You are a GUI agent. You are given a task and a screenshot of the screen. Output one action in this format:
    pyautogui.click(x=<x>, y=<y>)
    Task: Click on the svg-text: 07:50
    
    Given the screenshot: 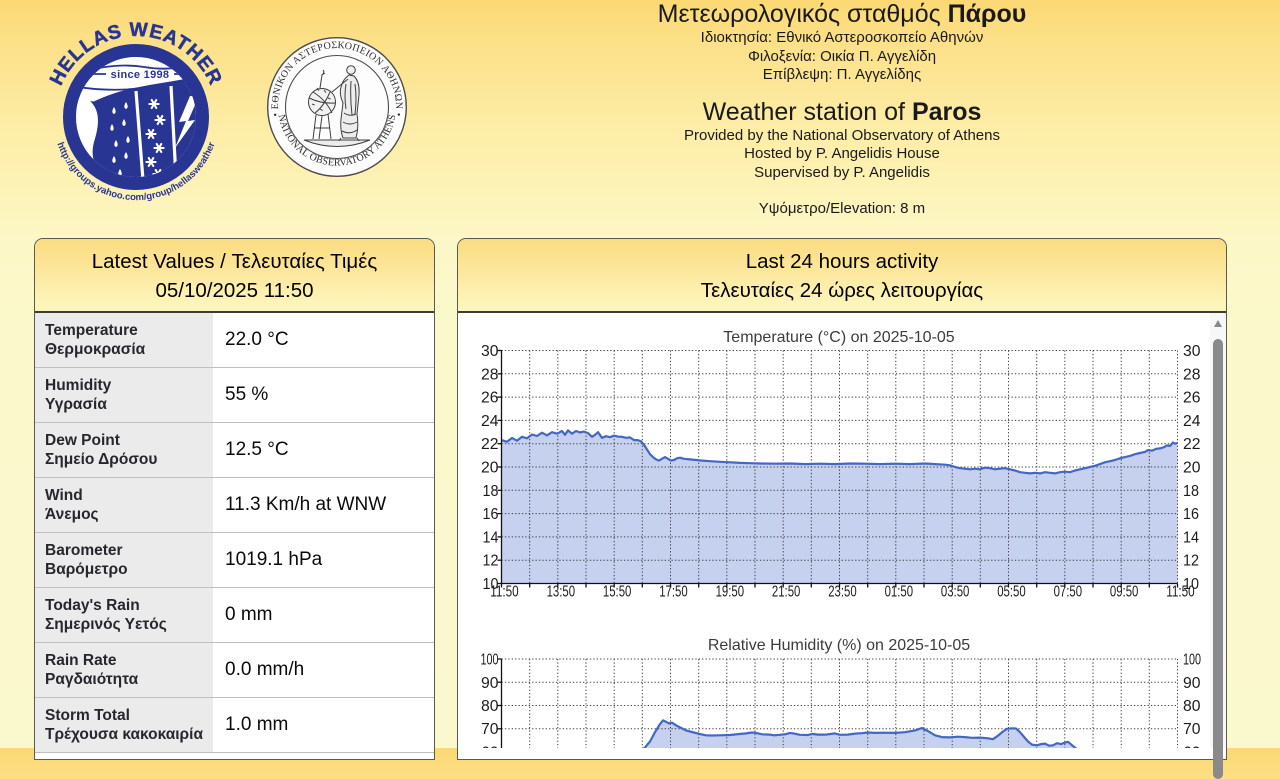 What is the action you would take?
    pyautogui.click(x=1068, y=592)
    